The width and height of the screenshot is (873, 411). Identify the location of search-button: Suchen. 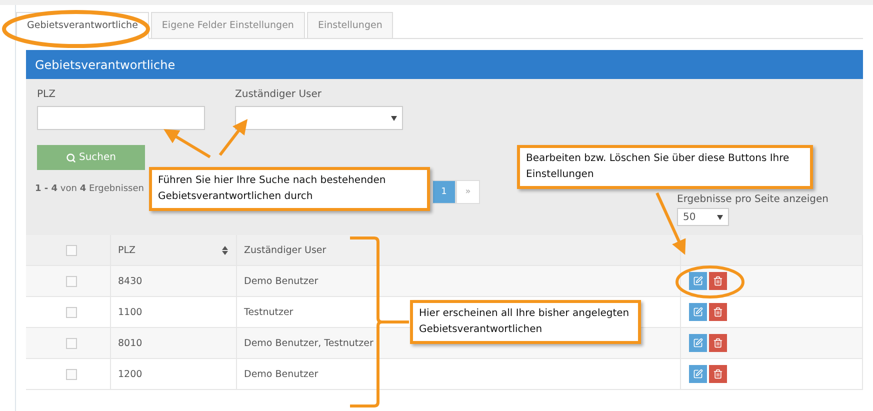
(91, 157).